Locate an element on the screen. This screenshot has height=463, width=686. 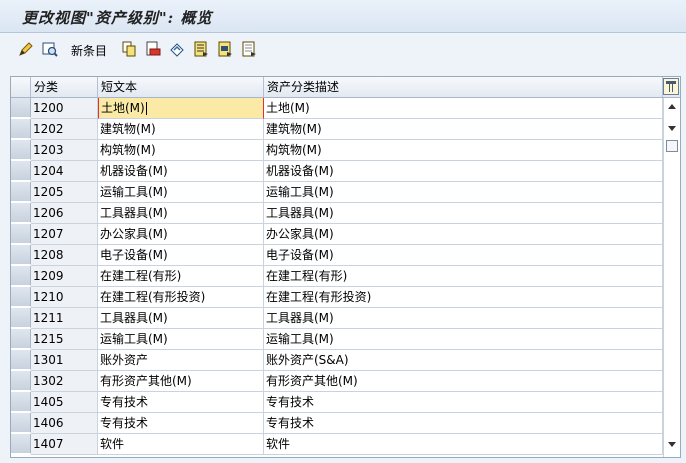
column-header-short-text: 短文本 is located at coordinates (181, 87).